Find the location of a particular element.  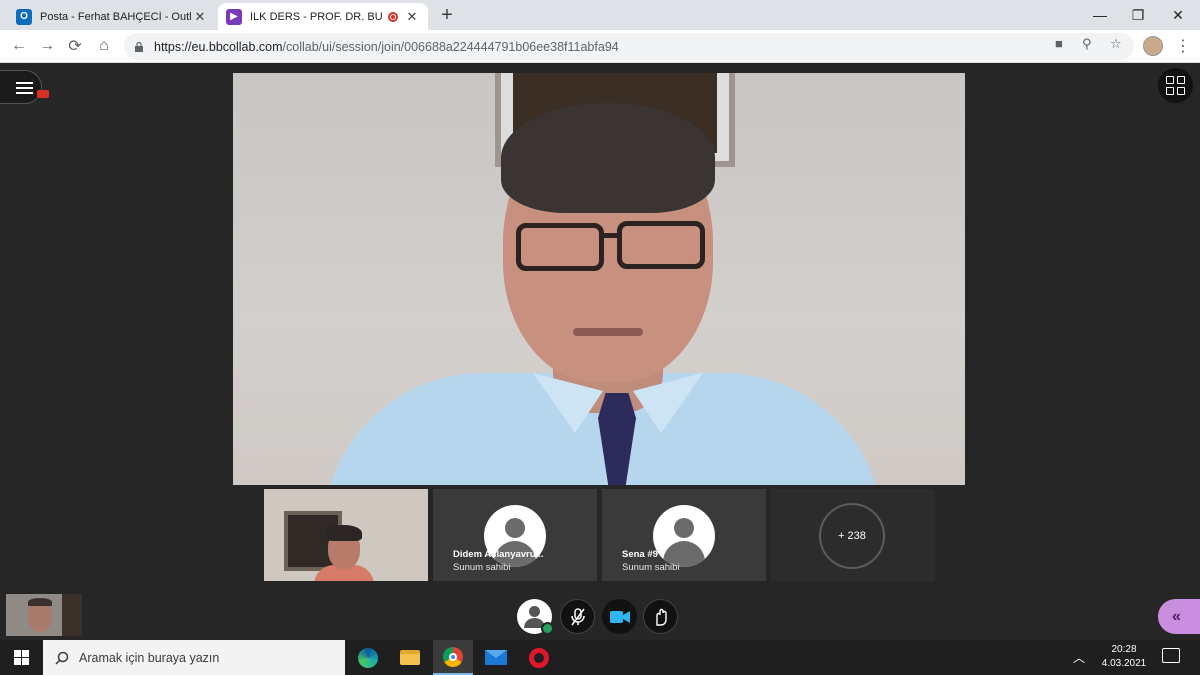

home-icon: ⌂ is located at coordinates (104, 46).